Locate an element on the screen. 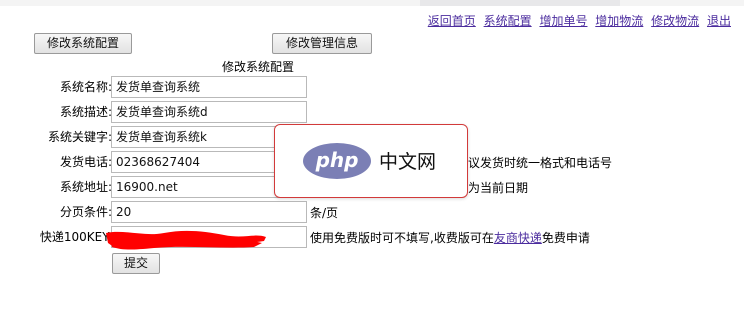  field-note: 使用免费版时可不填写,收费版可在友商快递免费申请 is located at coordinates (450, 237).